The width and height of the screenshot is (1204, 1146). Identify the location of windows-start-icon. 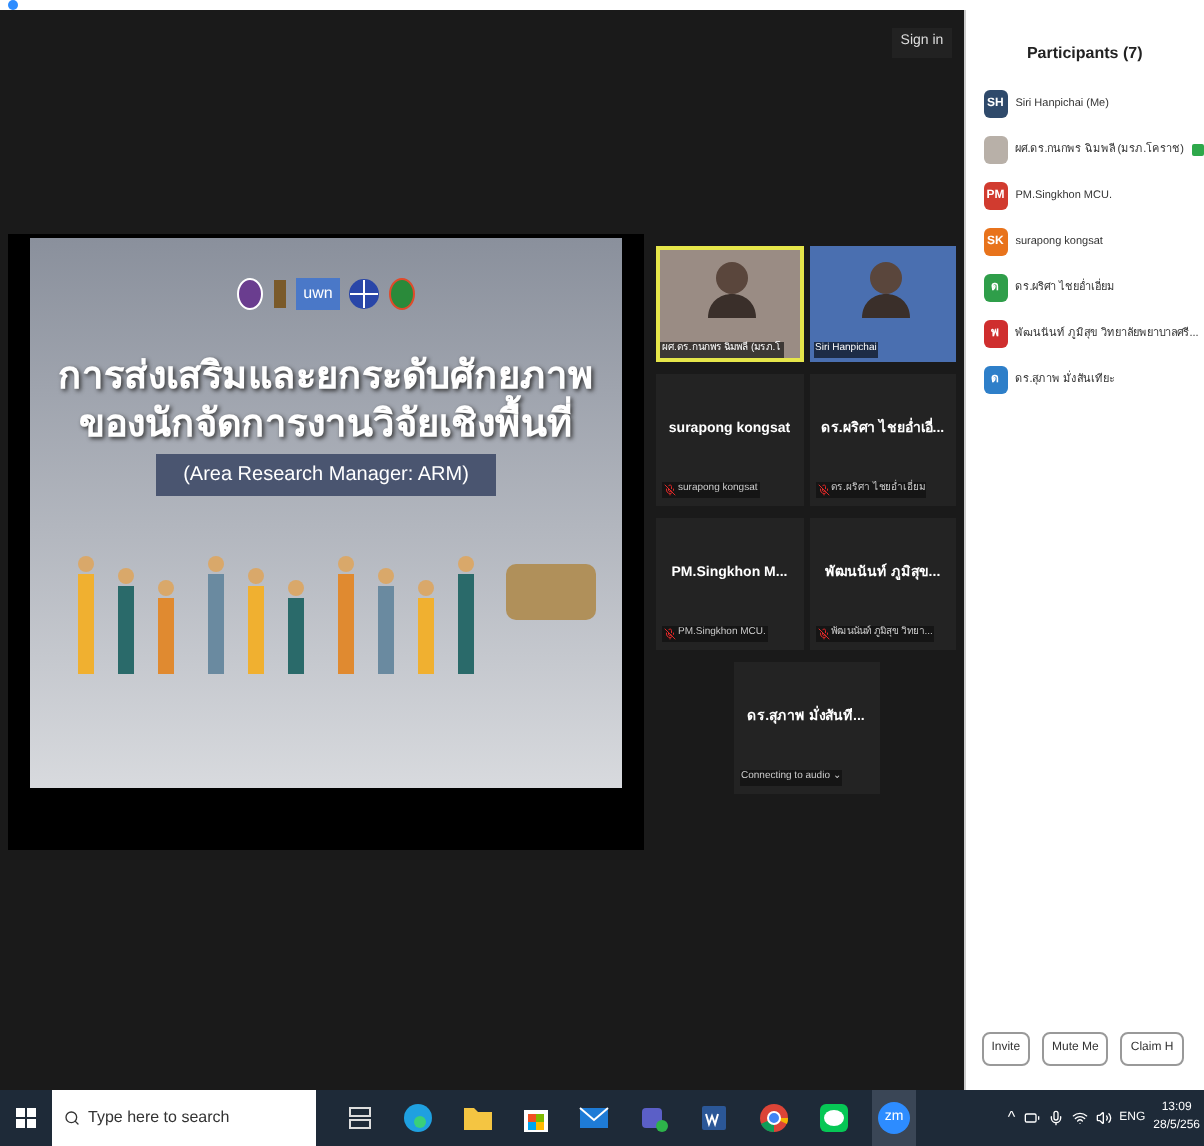
(26, 1118).